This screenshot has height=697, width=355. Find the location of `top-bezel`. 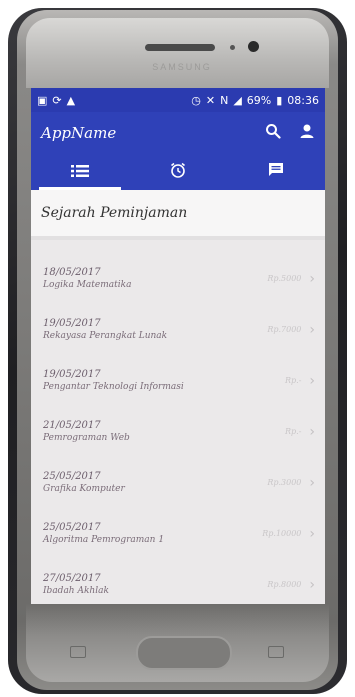

top-bezel is located at coordinates (177, 53).